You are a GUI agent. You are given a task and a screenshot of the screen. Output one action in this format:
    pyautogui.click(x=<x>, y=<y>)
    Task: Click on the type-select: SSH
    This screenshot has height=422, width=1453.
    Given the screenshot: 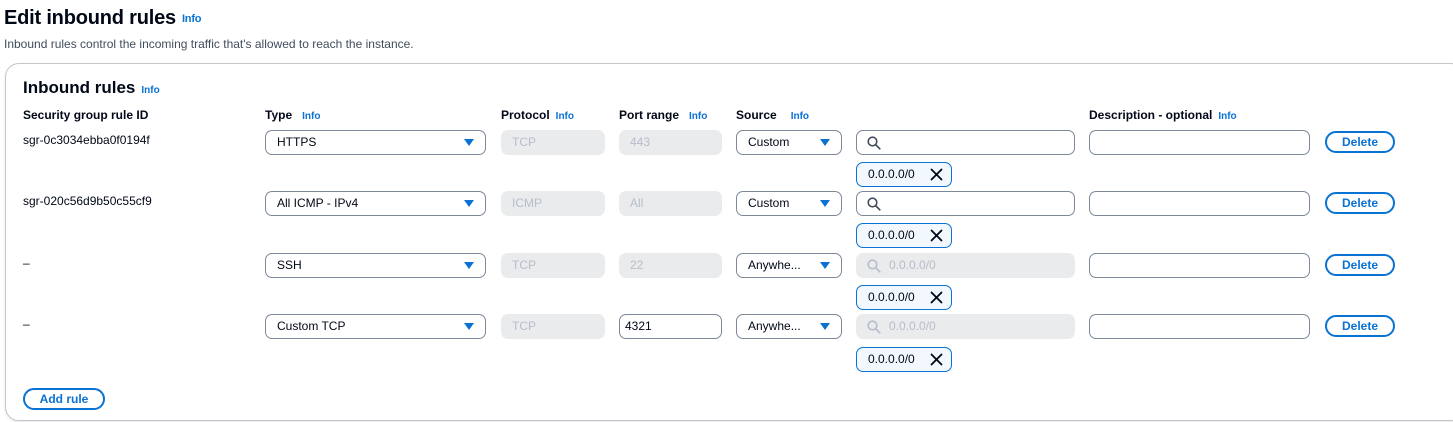 What is the action you would take?
    pyautogui.click(x=375, y=265)
    